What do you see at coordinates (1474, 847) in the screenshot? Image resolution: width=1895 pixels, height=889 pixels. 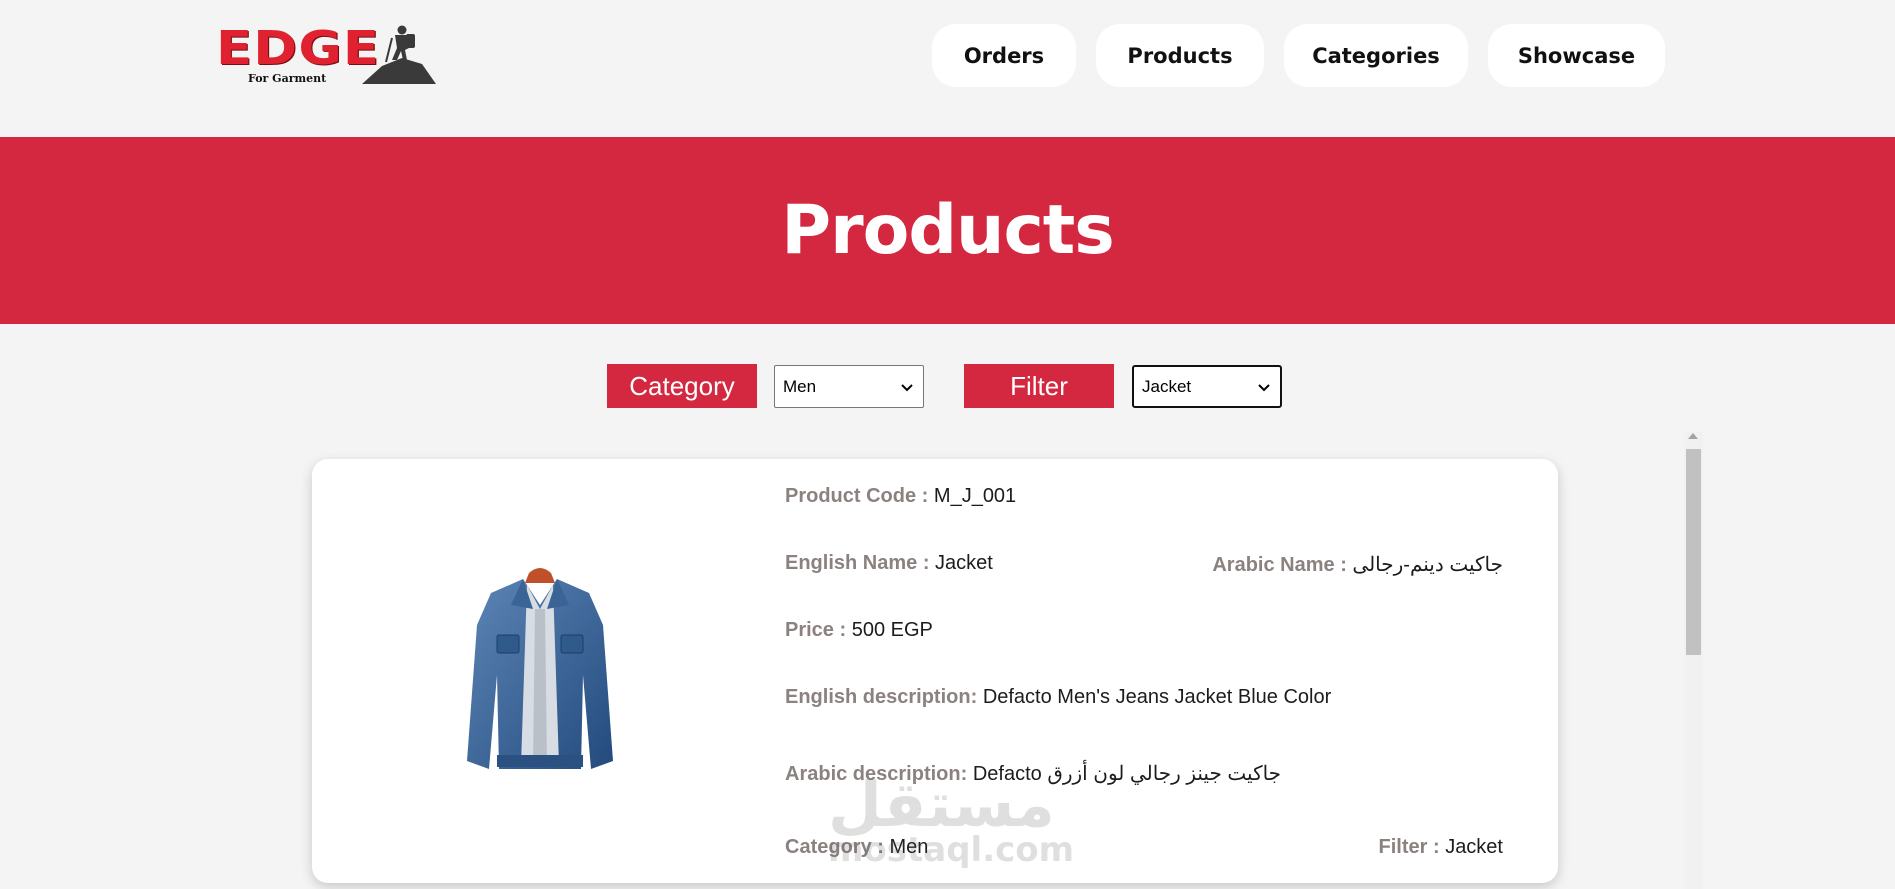 I see `filter-field-value: Jacket` at bounding box center [1474, 847].